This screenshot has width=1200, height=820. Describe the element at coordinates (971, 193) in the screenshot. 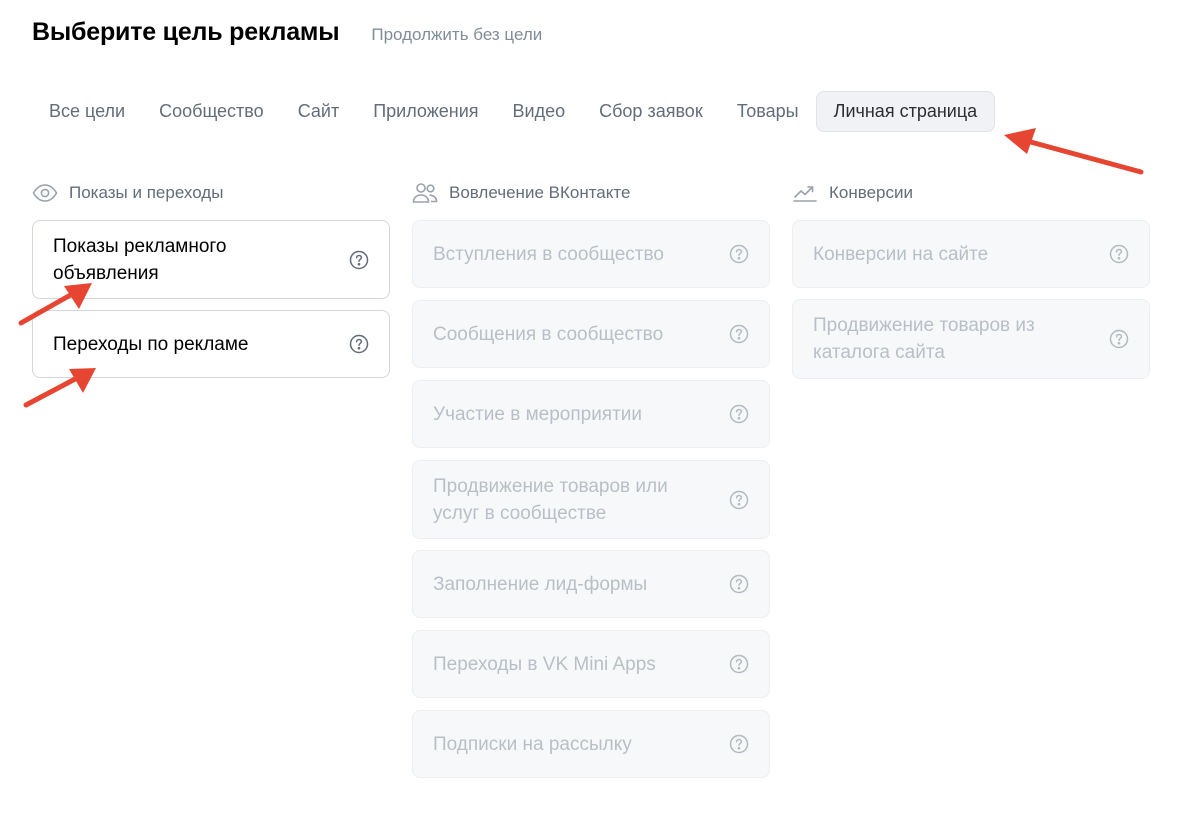

I see `column-header: Конверсии` at that location.